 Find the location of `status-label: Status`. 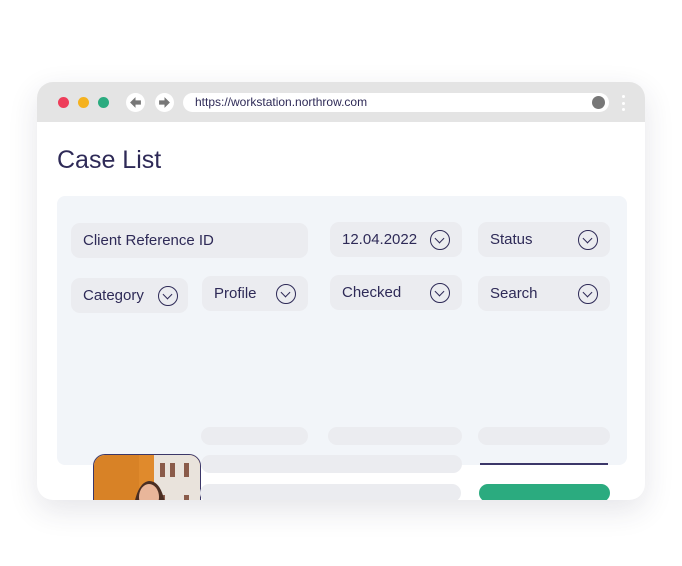

status-label: Status is located at coordinates (511, 239).